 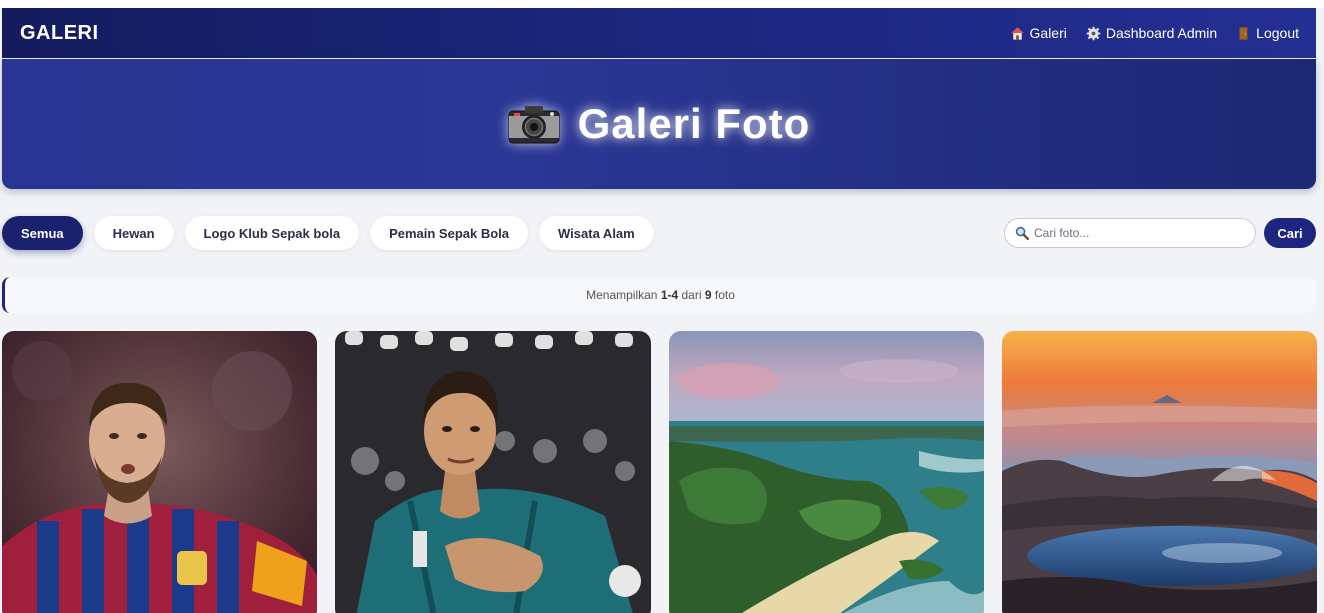 I want to click on result-suffix: foto, so click(x=724, y=295).